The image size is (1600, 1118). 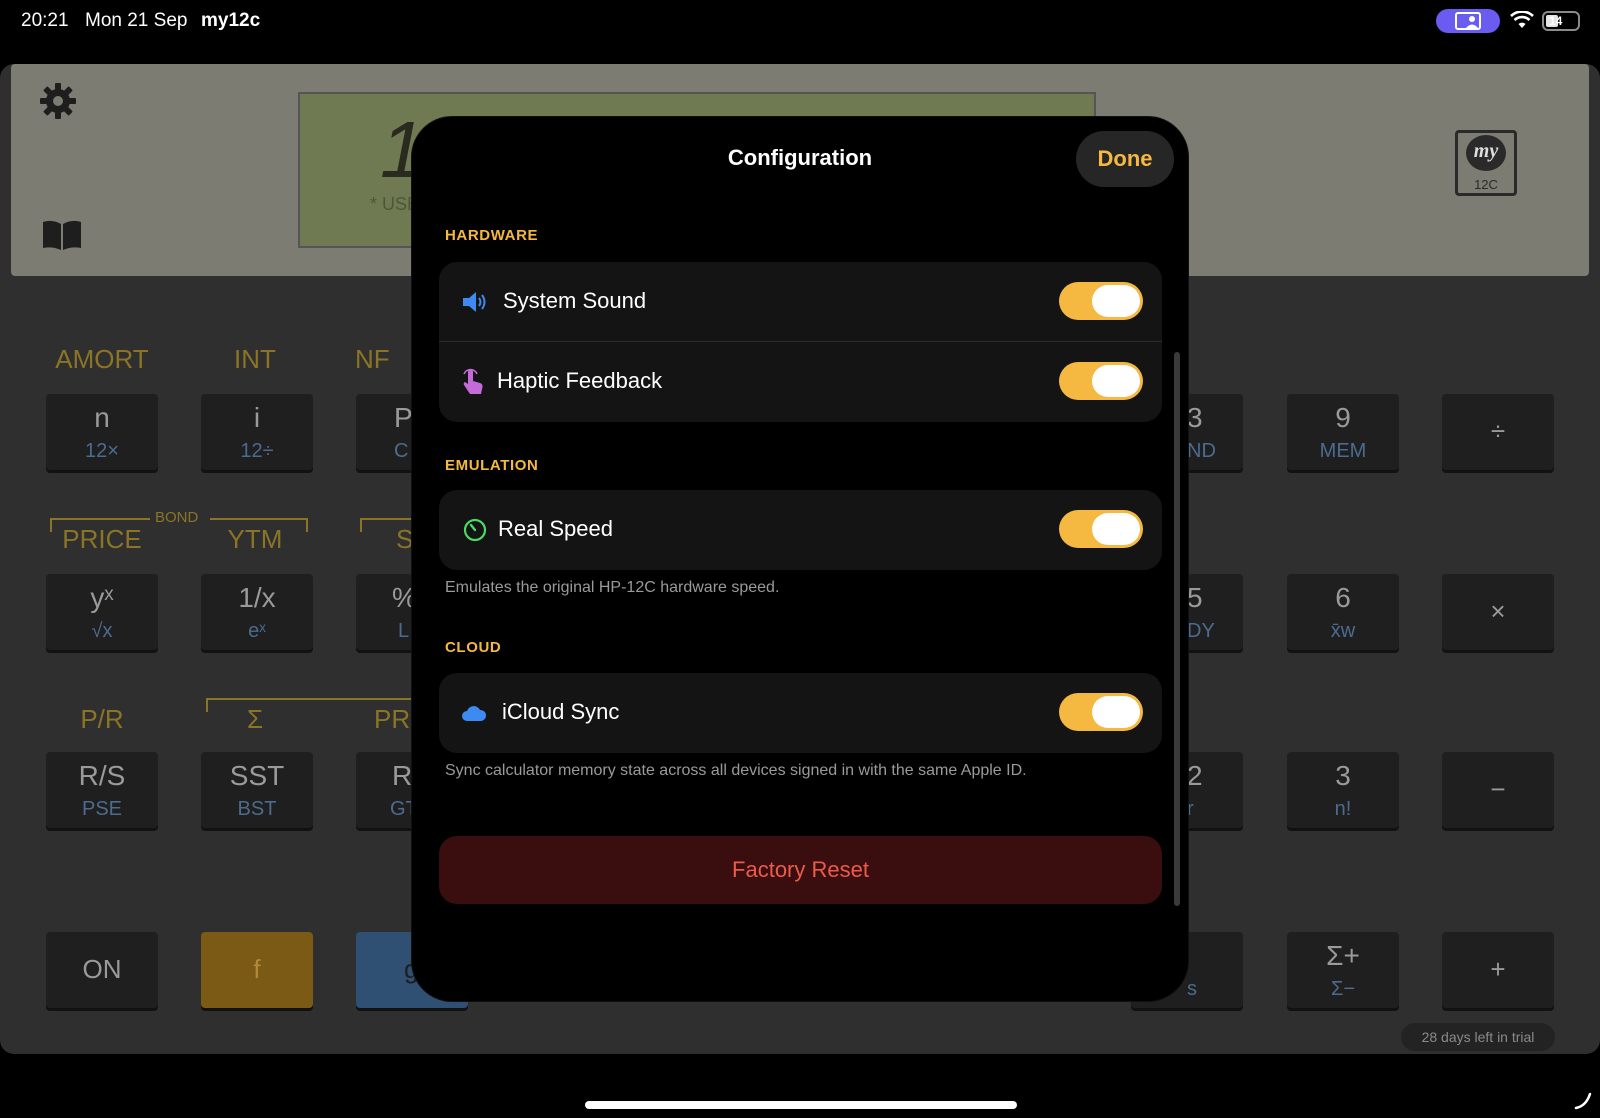 I want to click on system-sound-toggle, so click(x=1101, y=301).